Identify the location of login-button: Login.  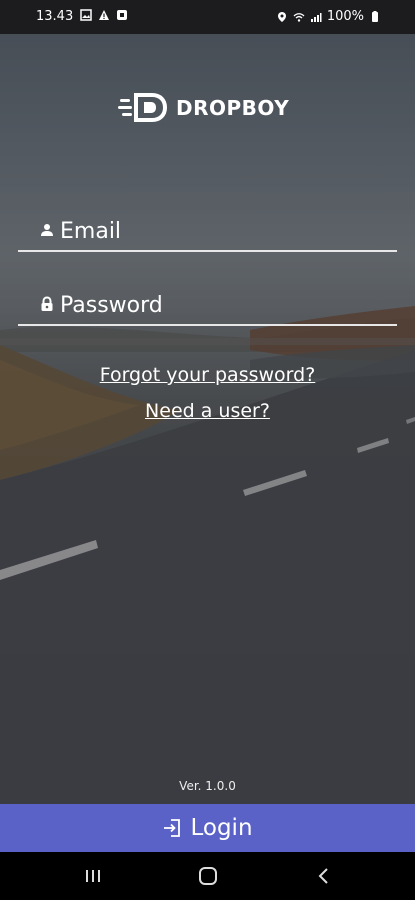
(207, 828).